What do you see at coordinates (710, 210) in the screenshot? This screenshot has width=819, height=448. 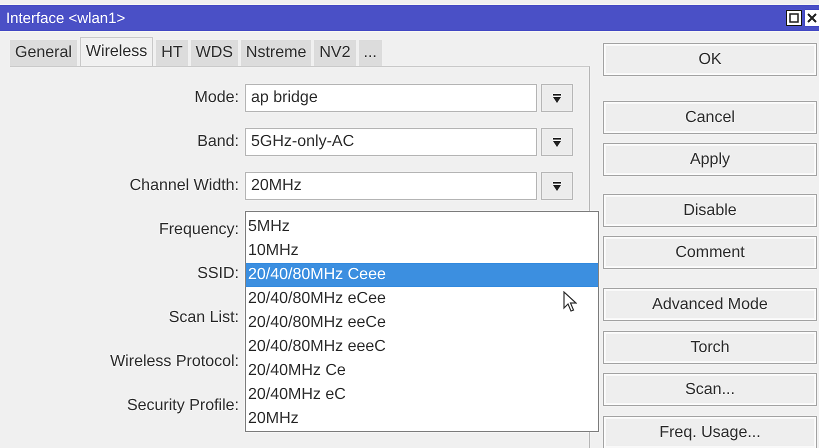 I see `action-button: Disable` at bounding box center [710, 210].